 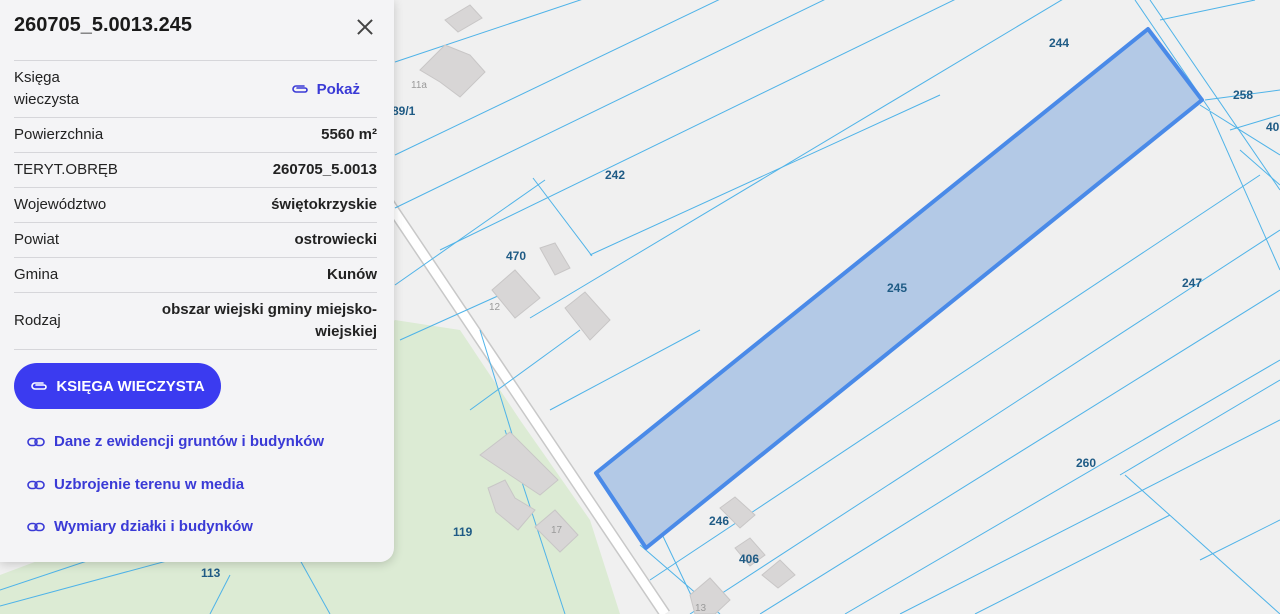 I want to click on parcel-label-119: 119, so click(x=463, y=532).